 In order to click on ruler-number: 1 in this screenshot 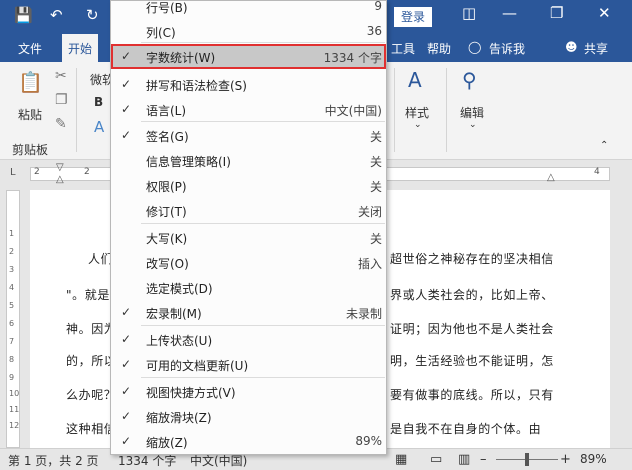, I will do `click(12, 233)`.